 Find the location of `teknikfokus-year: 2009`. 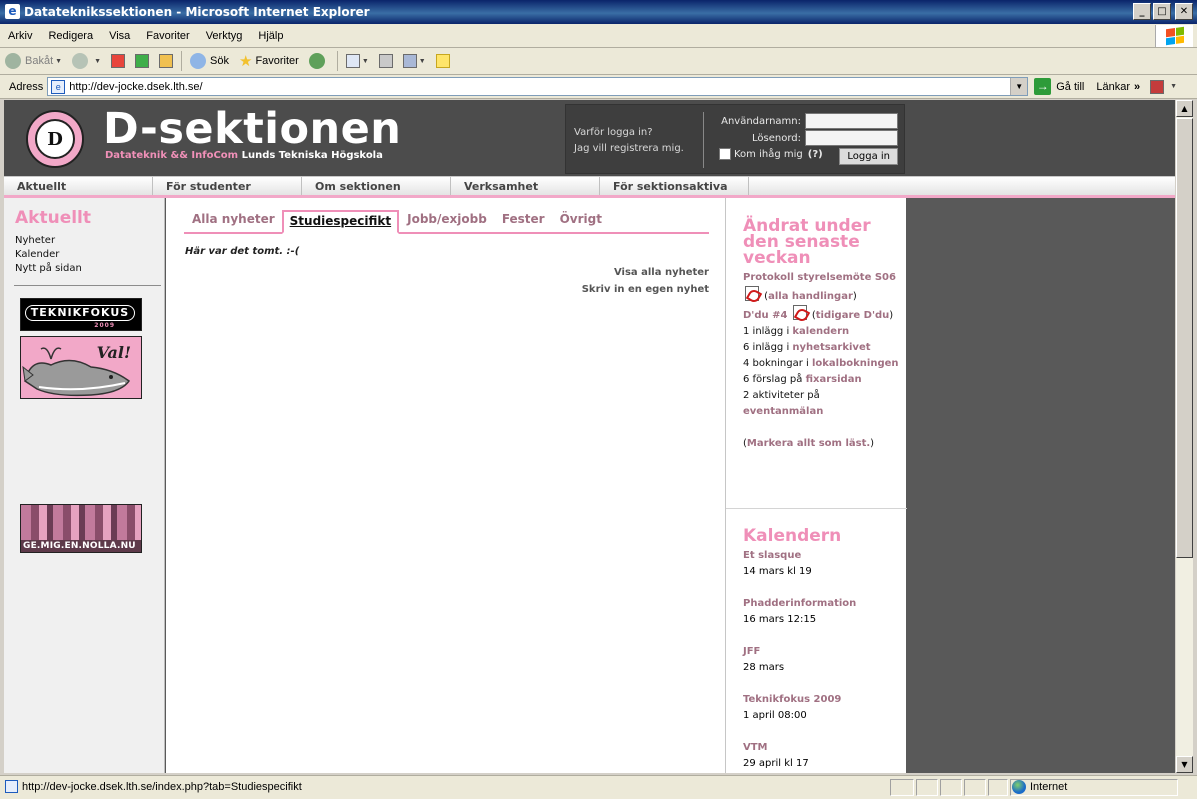

teknikfokus-year: 2009 is located at coordinates (104, 325).